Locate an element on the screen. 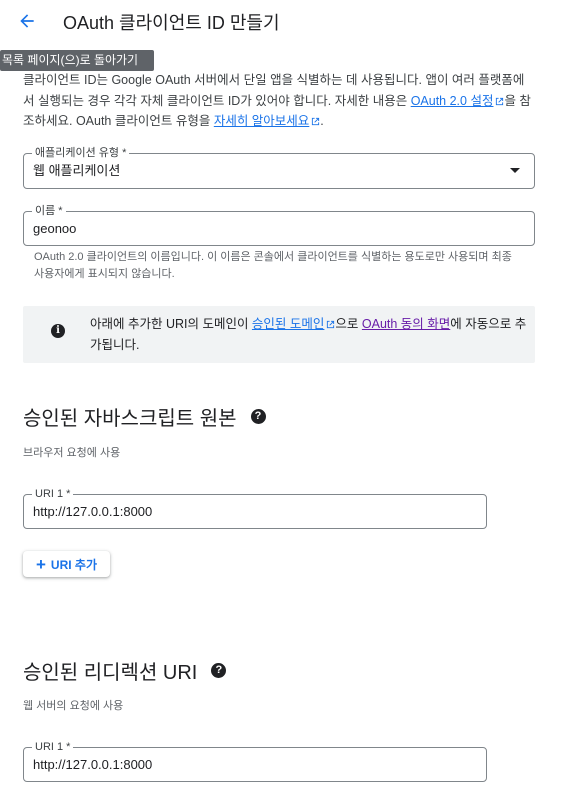 The image size is (573, 797). oauth-settings-link: OAuth 2.0 설정 is located at coordinates (458, 101).